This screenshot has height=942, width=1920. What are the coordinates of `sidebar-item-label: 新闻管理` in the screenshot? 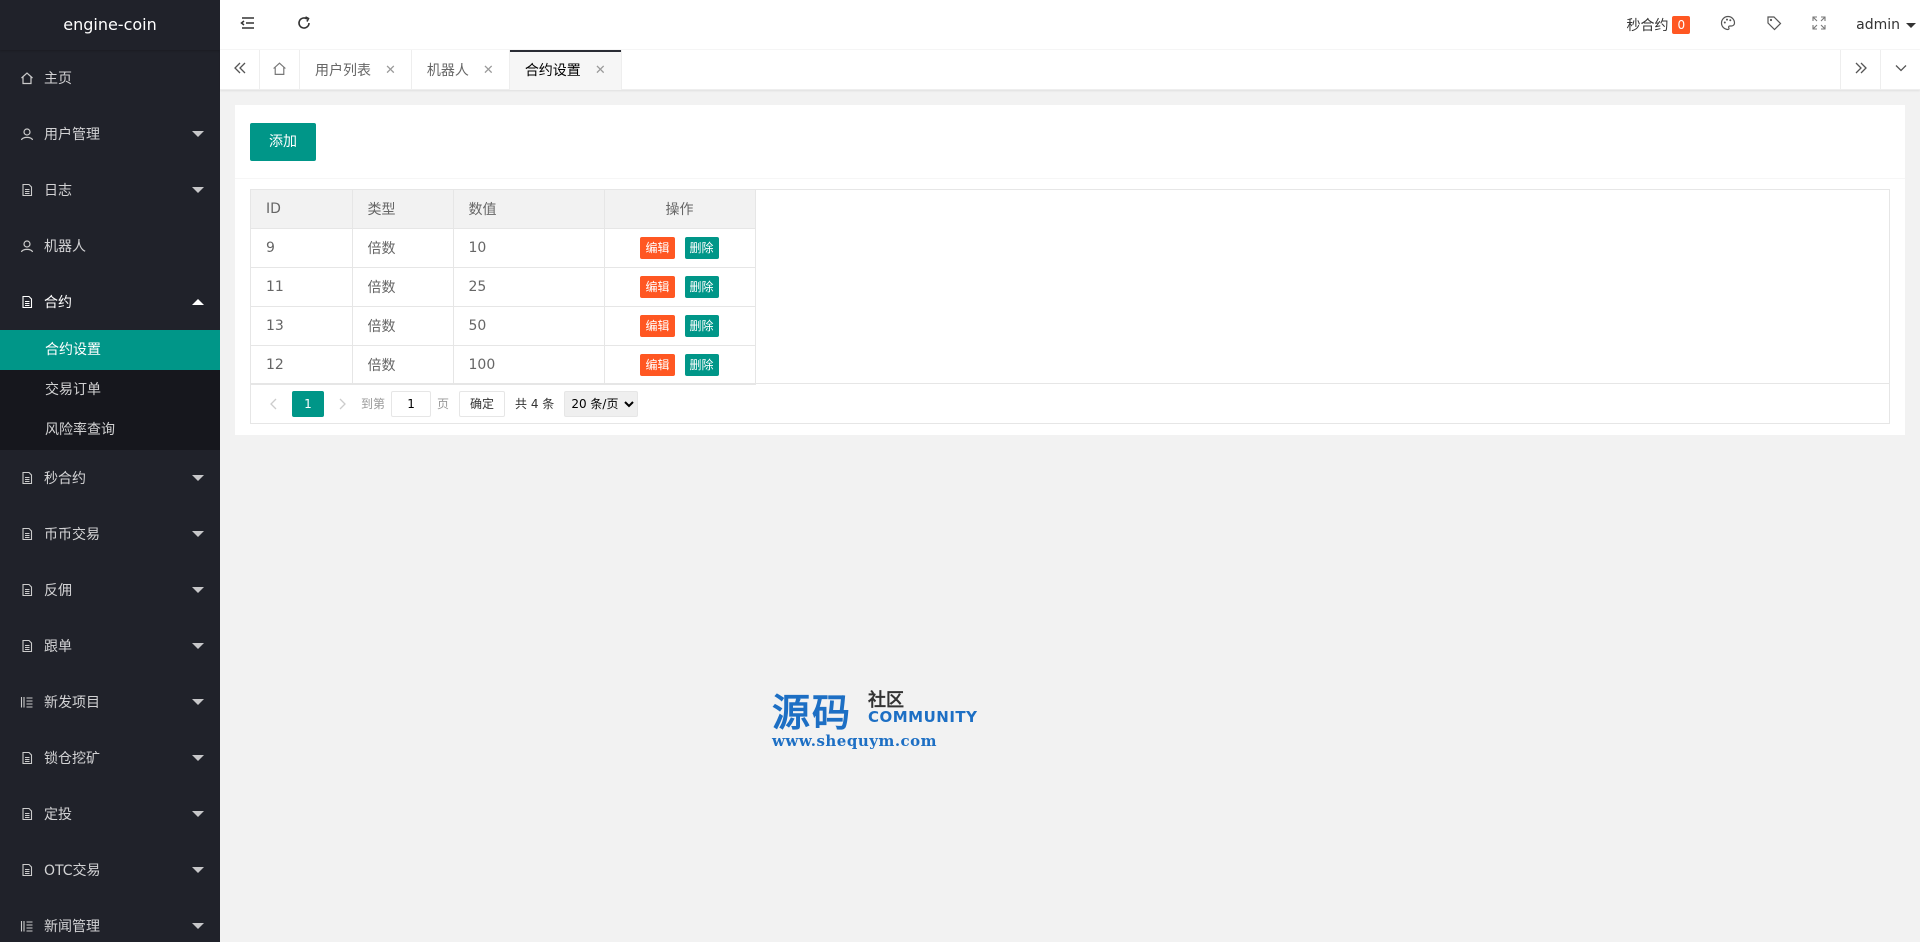 It's located at (72, 927).